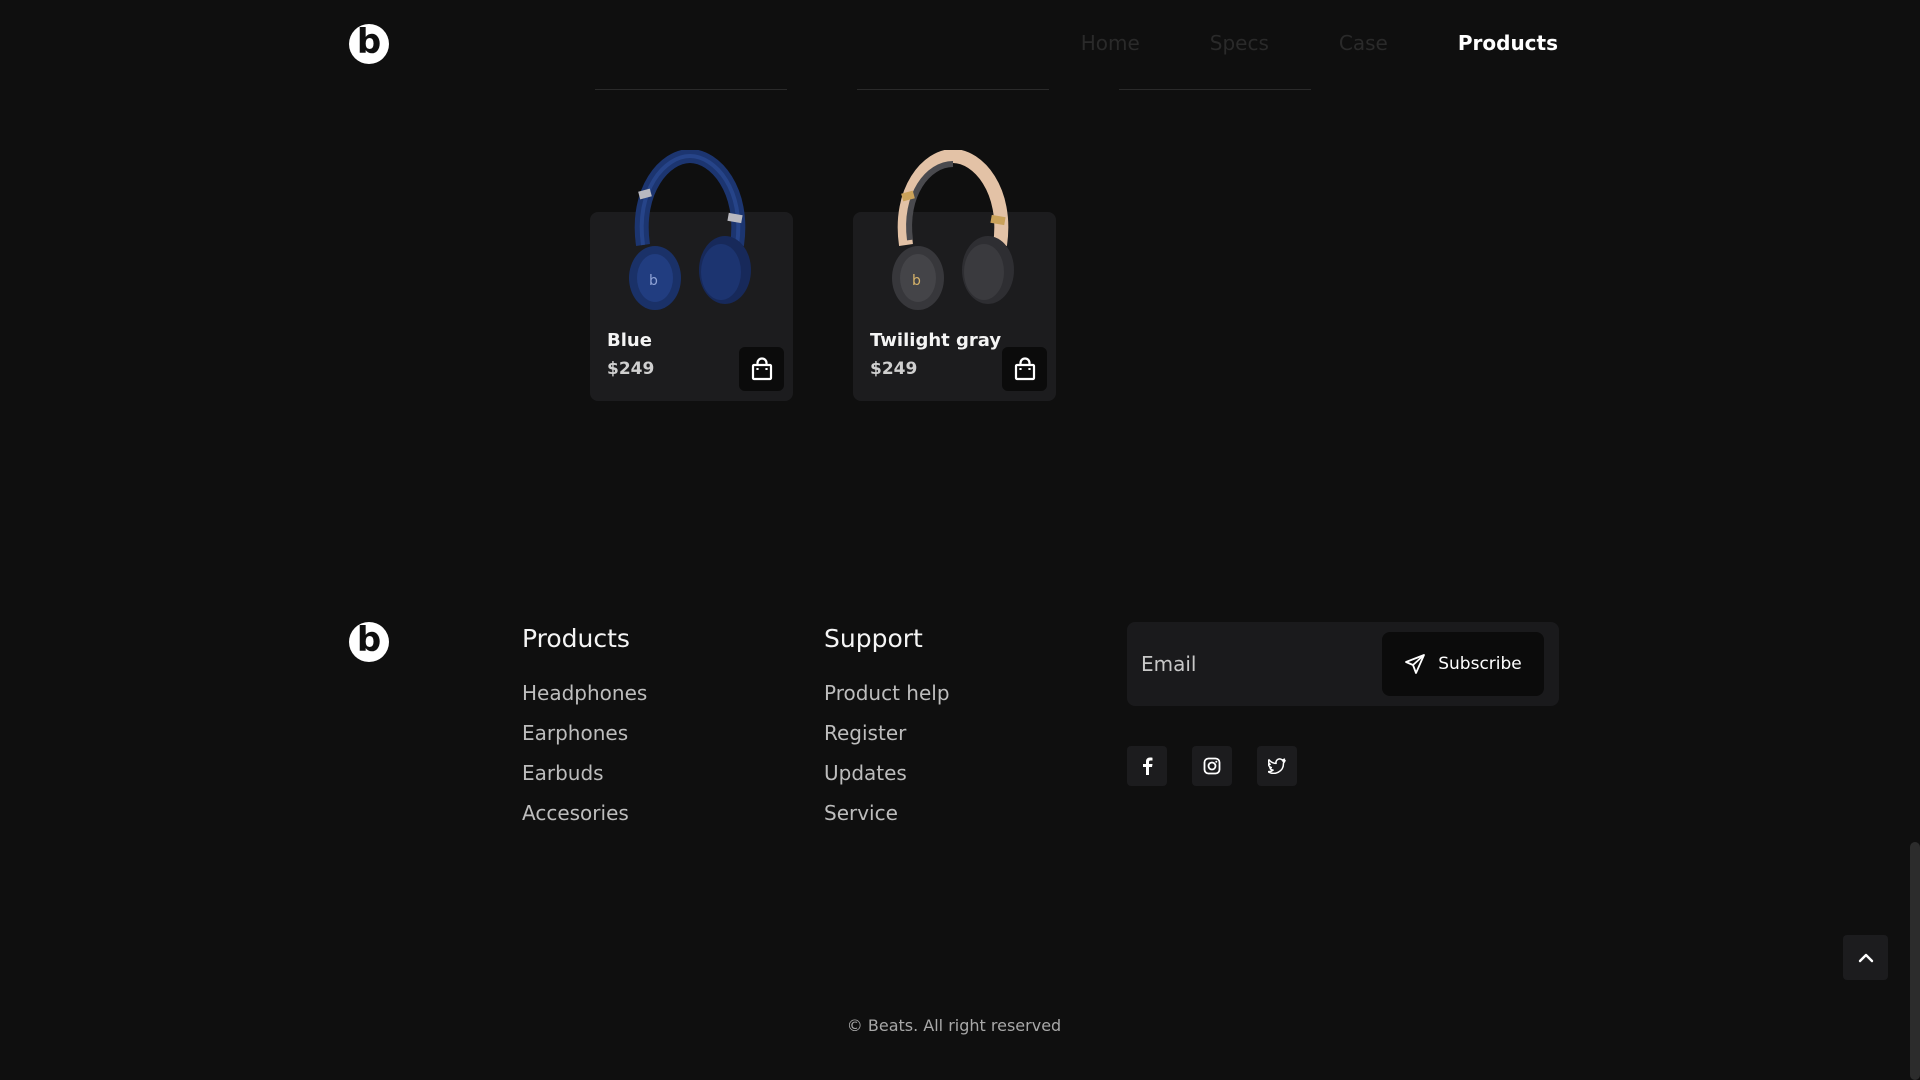  I want to click on product-name: Twilight gray, so click(936, 340).